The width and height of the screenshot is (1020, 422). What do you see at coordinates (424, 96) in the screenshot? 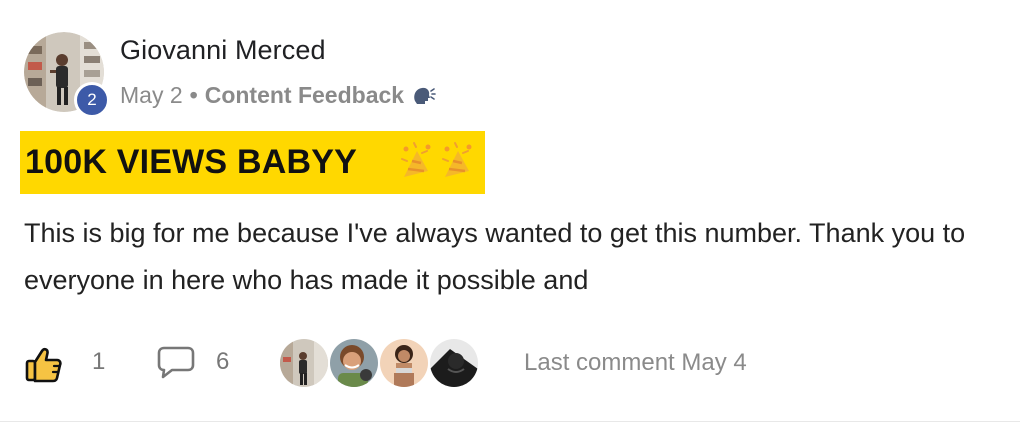
I see `speaking-head-icon` at bounding box center [424, 96].